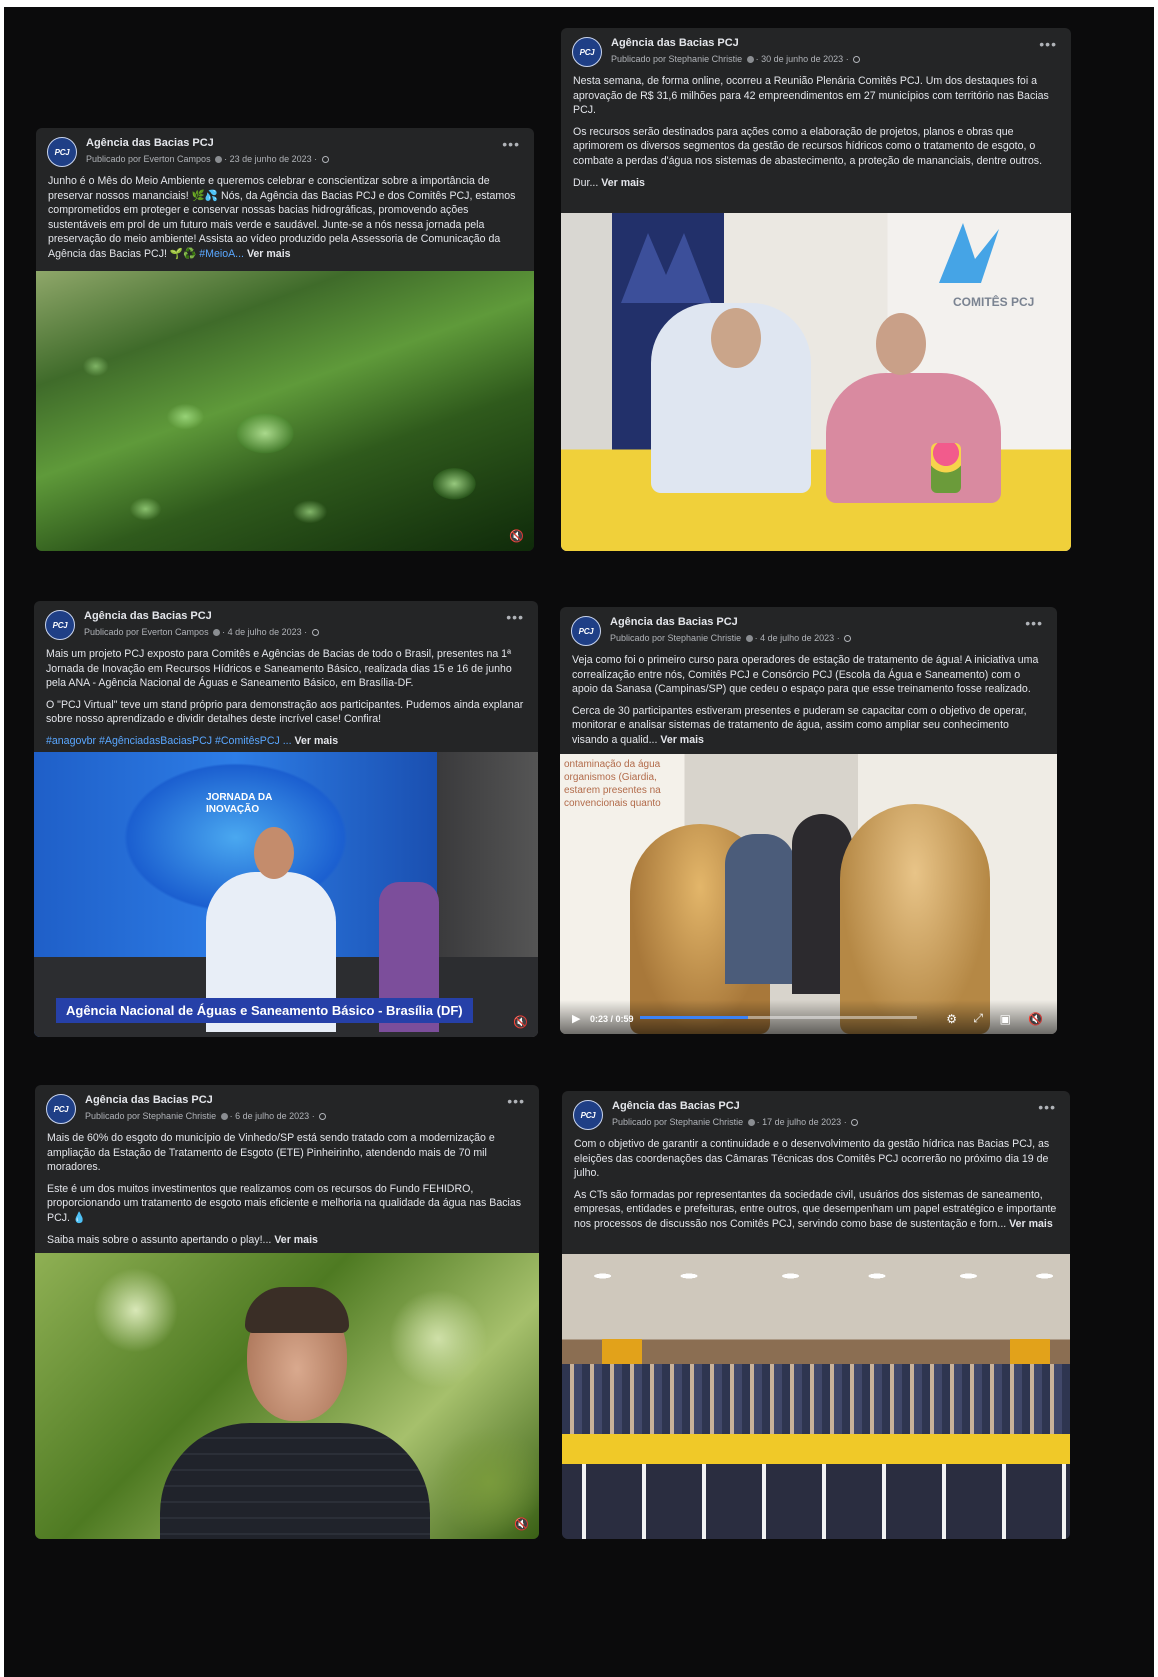 This screenshot has height=1677, width=1158. What do you see at coordinates (946, 468) in the screenshot?
I see `flower-vase` at bounding box center [946, 468].